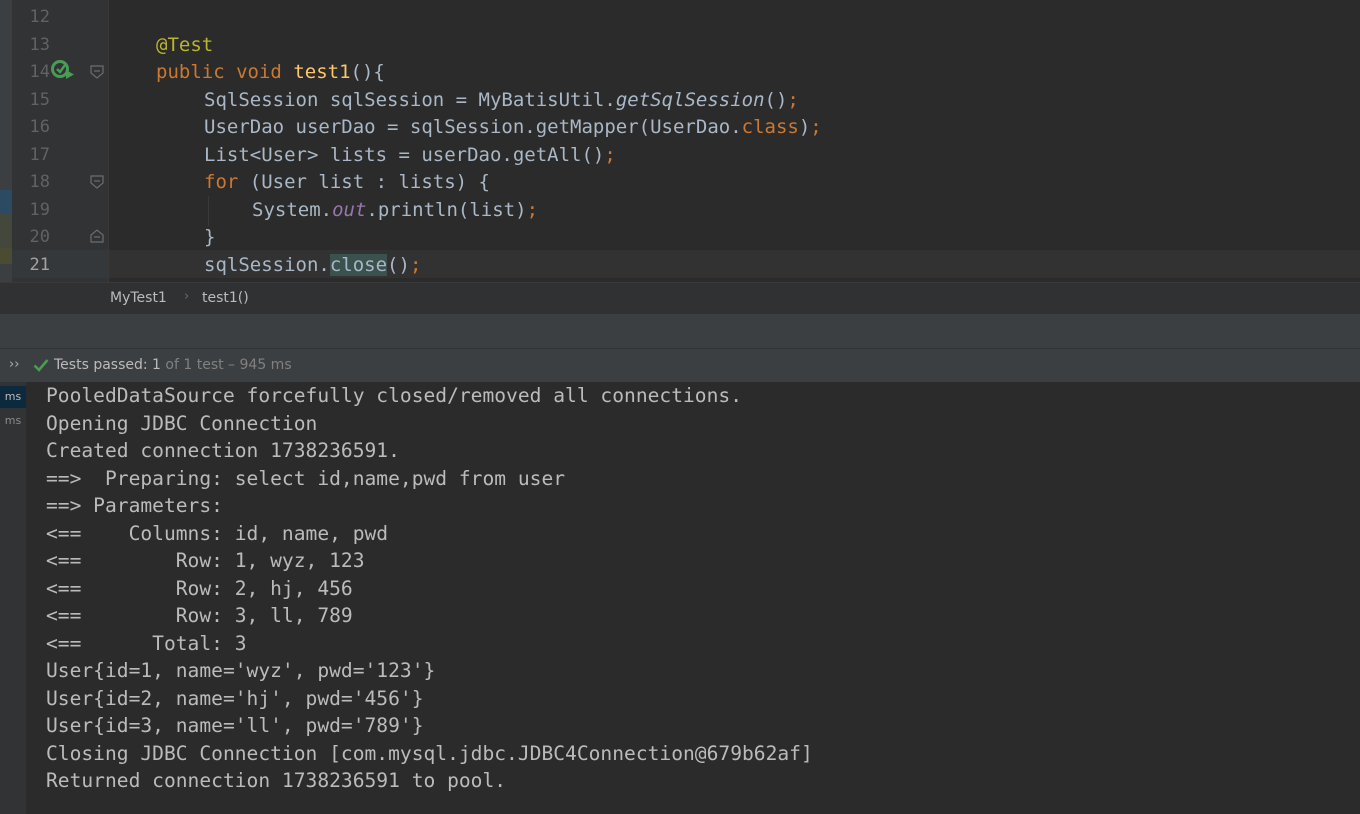 This screenshot has width=1360, height=814. What do you see at coordinates (156, 365) in the screenshot?
I see `passed-count: 1` at bounding box center [156, 365].